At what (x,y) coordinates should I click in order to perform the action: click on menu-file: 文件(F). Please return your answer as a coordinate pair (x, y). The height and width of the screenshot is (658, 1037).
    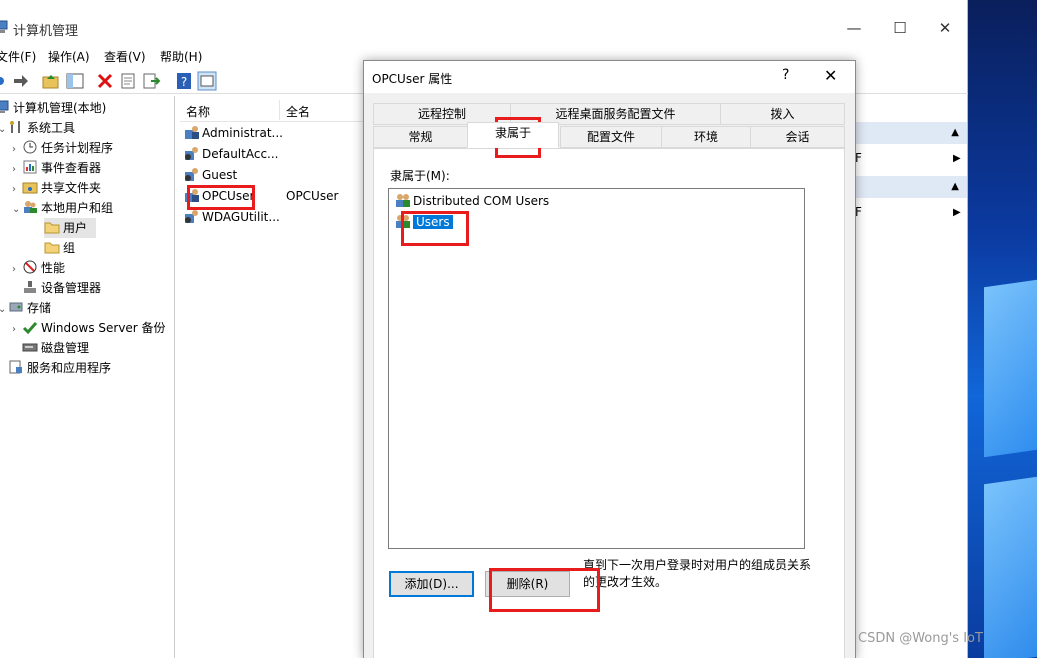
    Looking at the image, I should click on (18, 56).